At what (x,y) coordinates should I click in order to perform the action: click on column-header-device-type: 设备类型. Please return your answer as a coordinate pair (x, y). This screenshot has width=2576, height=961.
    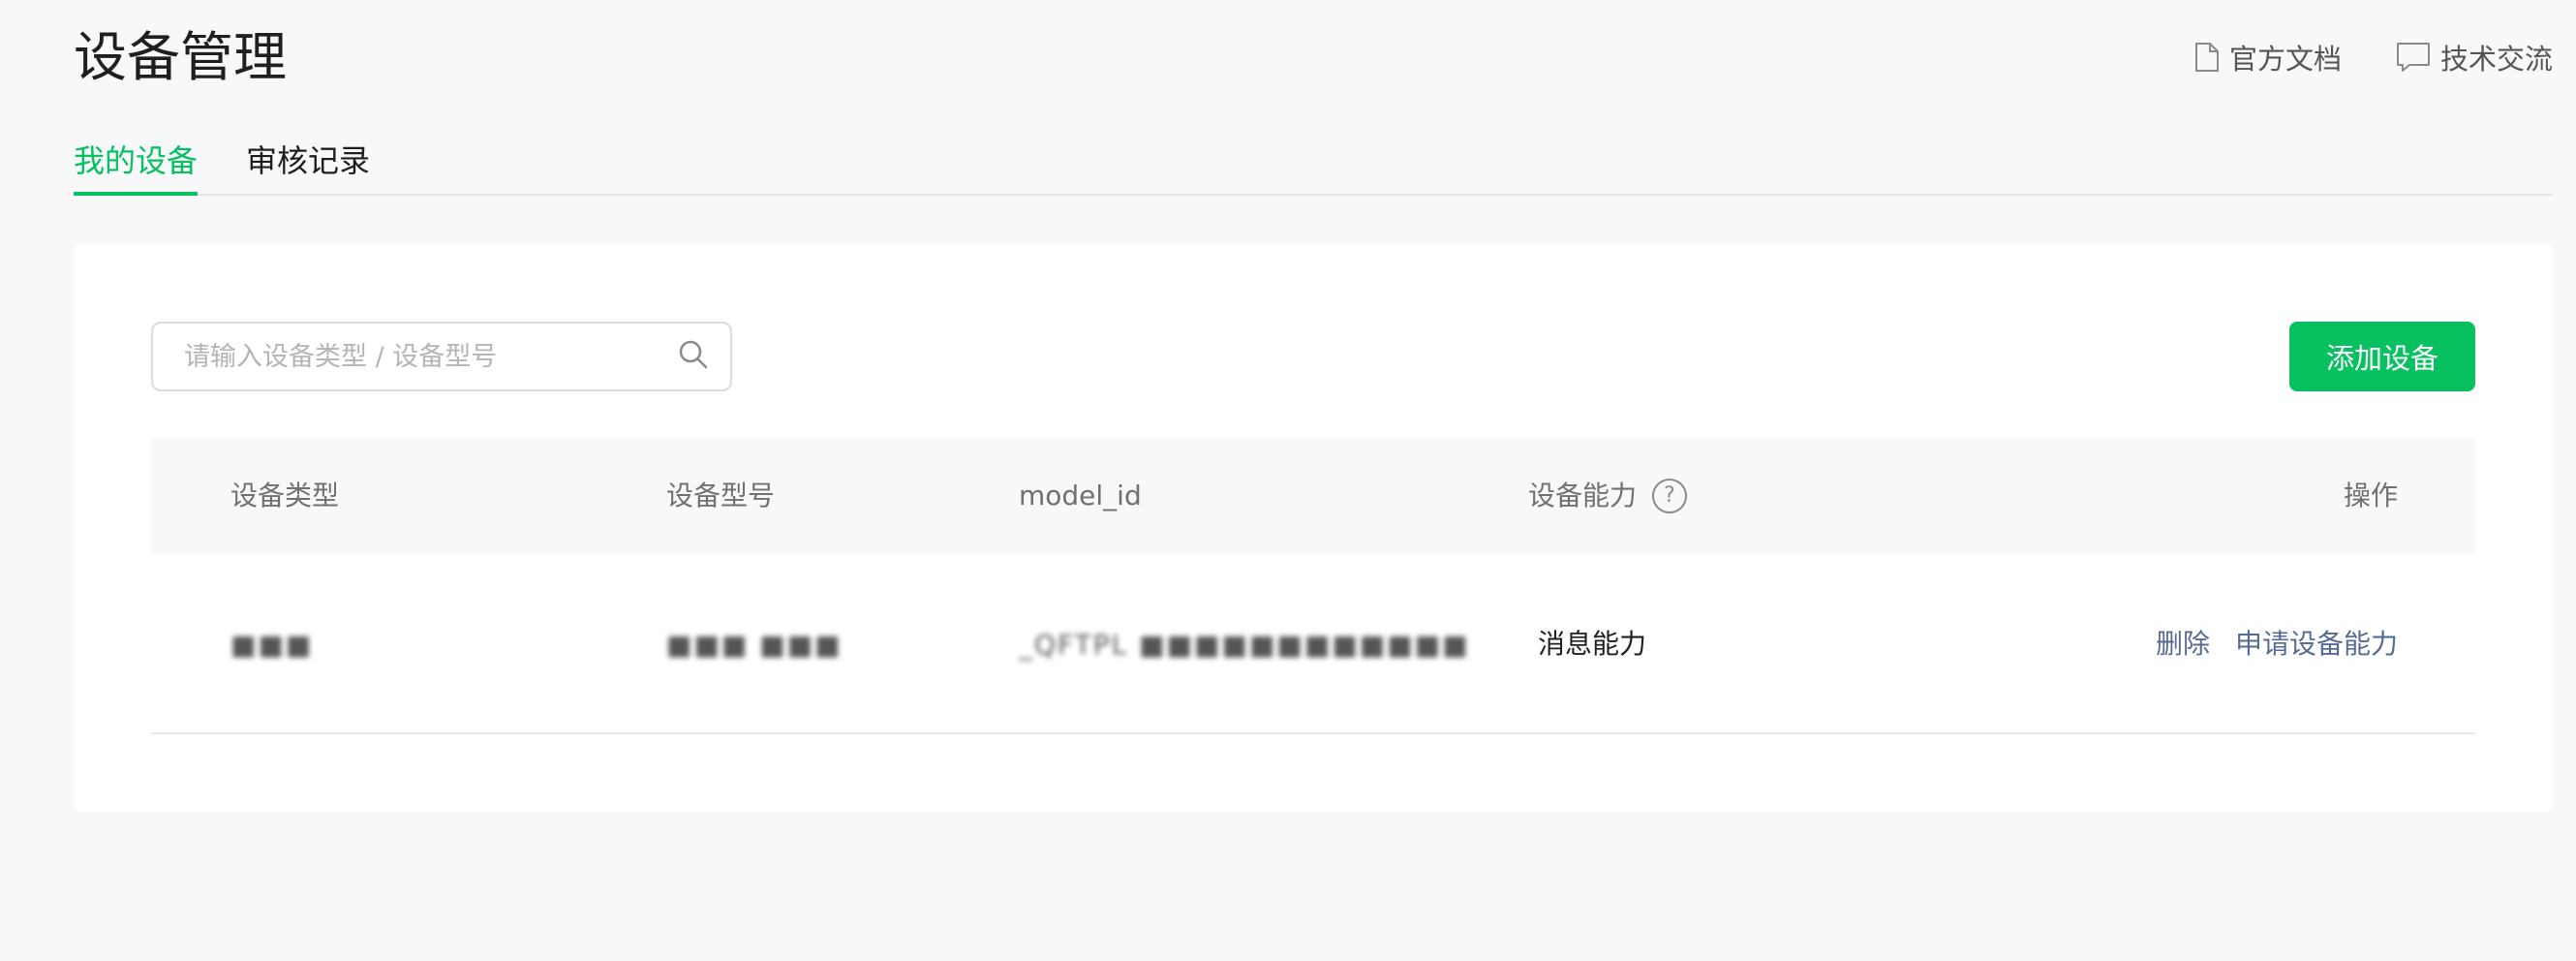
    Looking at the image, I should click on (285, 496).